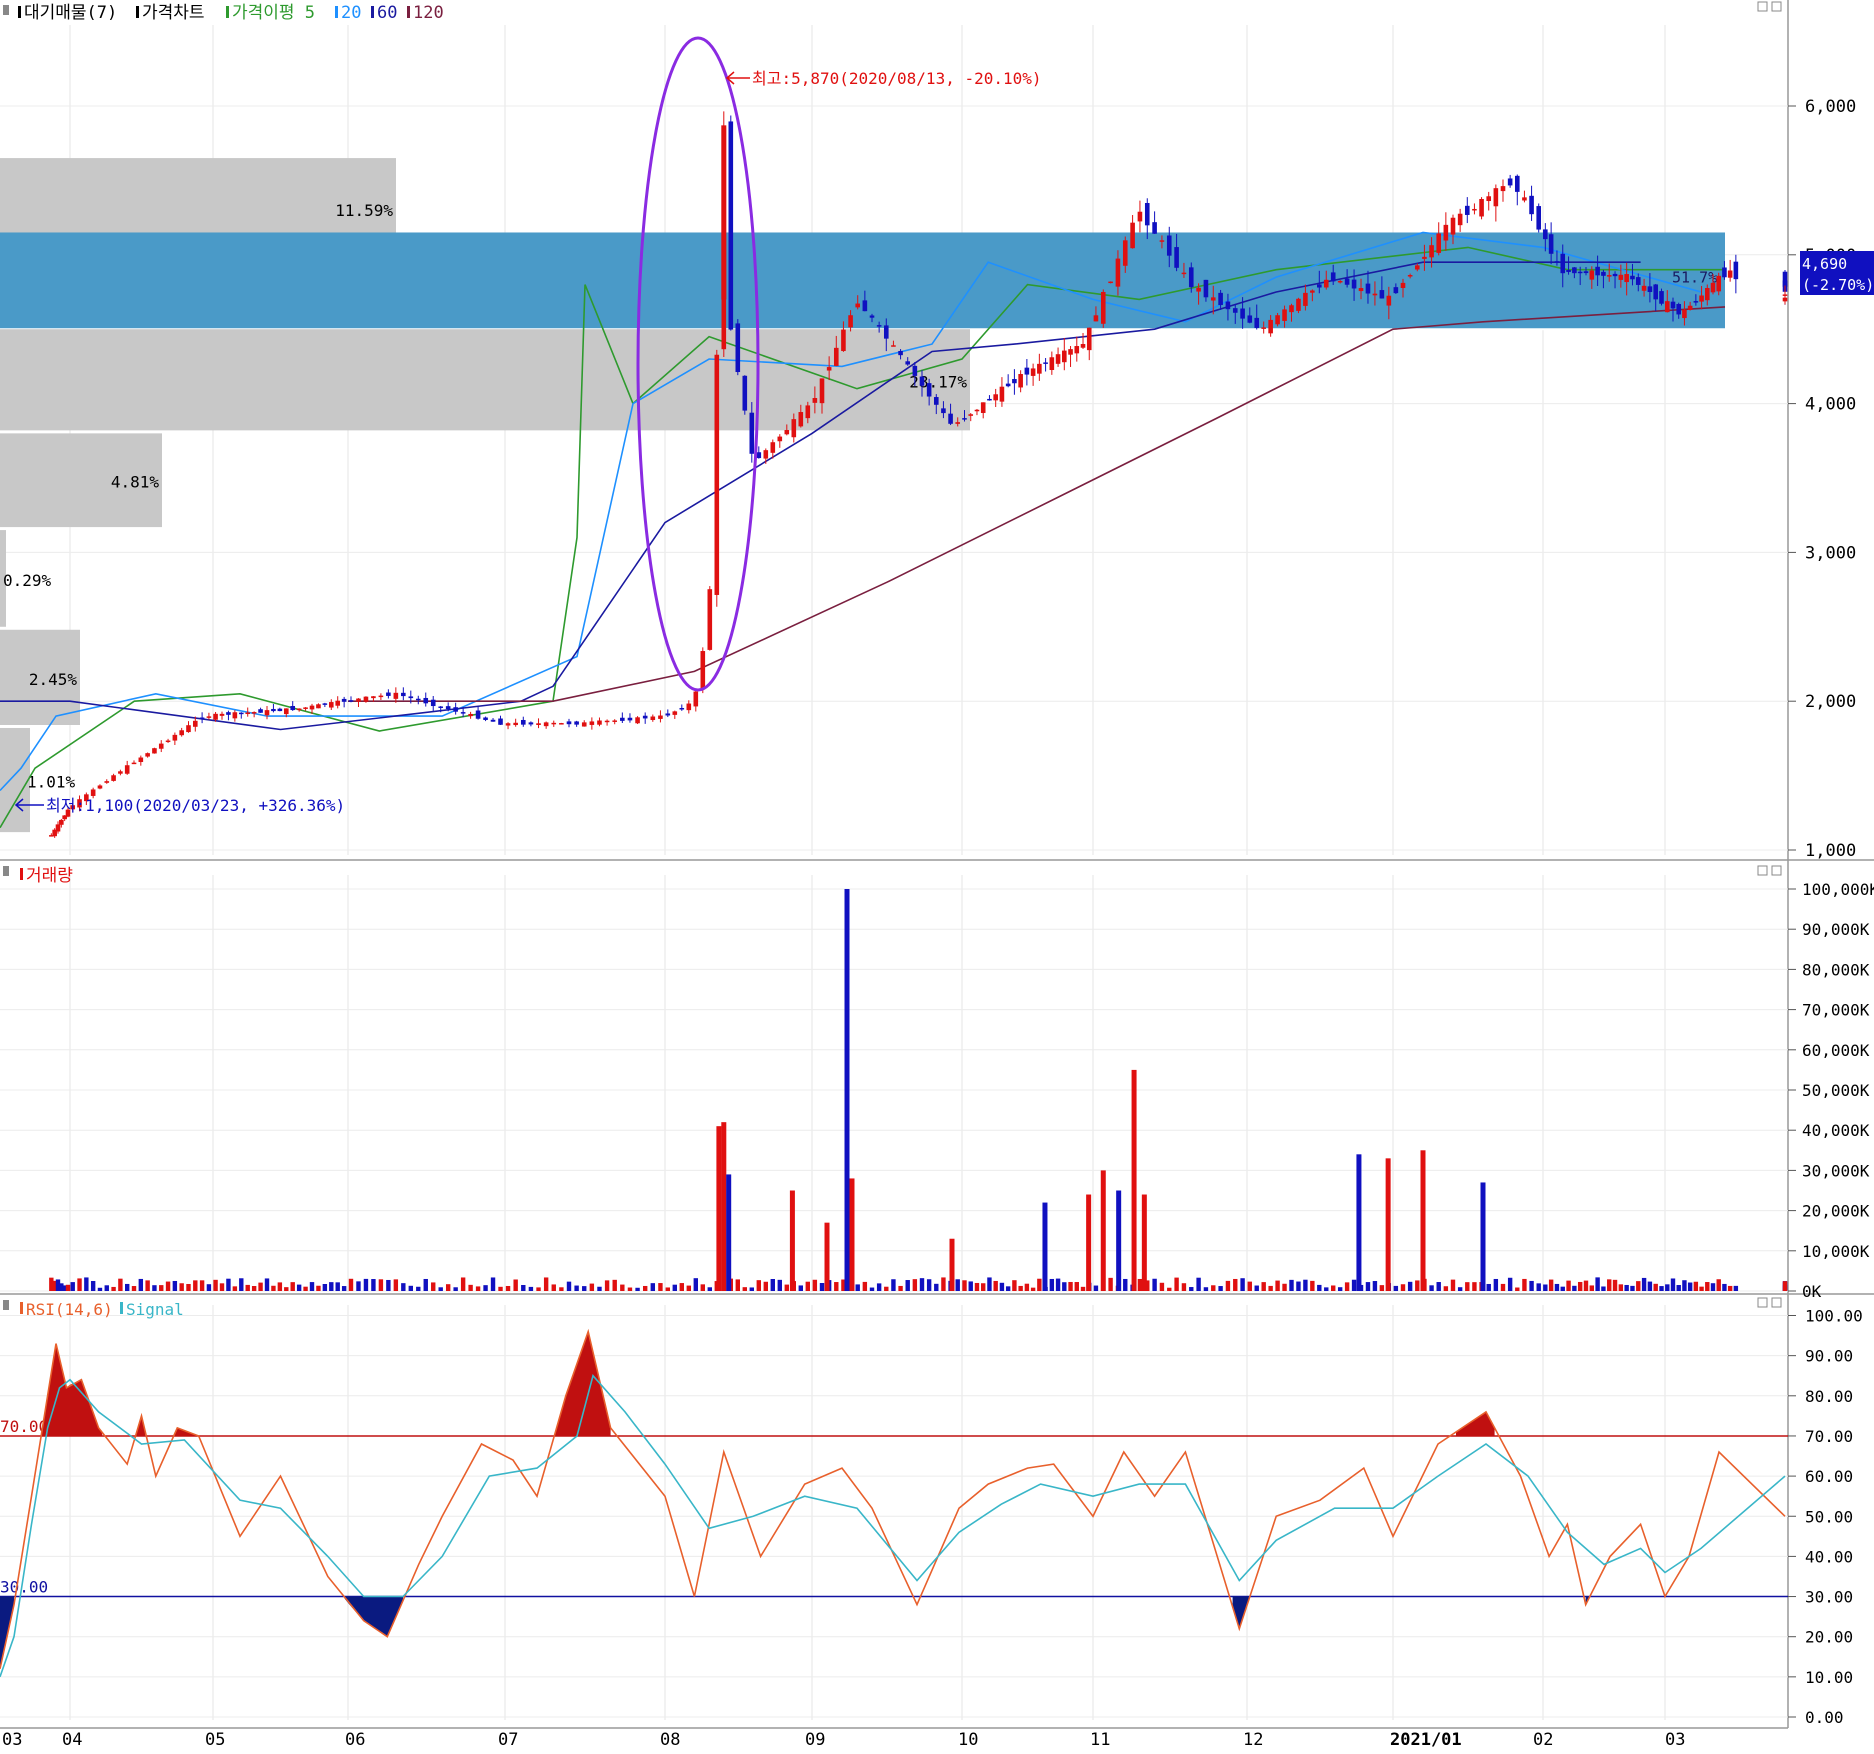 The height and width of the screenshot is (1754, 1874). What do you see at coordinates (70, 13) in the screenshot?
I see `legend-item-supply: 대기매물(7)` at bounding box center [70, 13].